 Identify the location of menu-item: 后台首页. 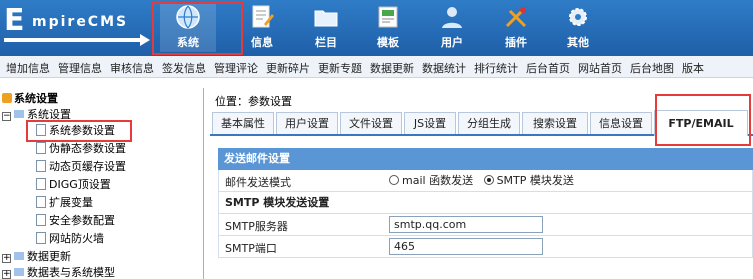
(546, 66).